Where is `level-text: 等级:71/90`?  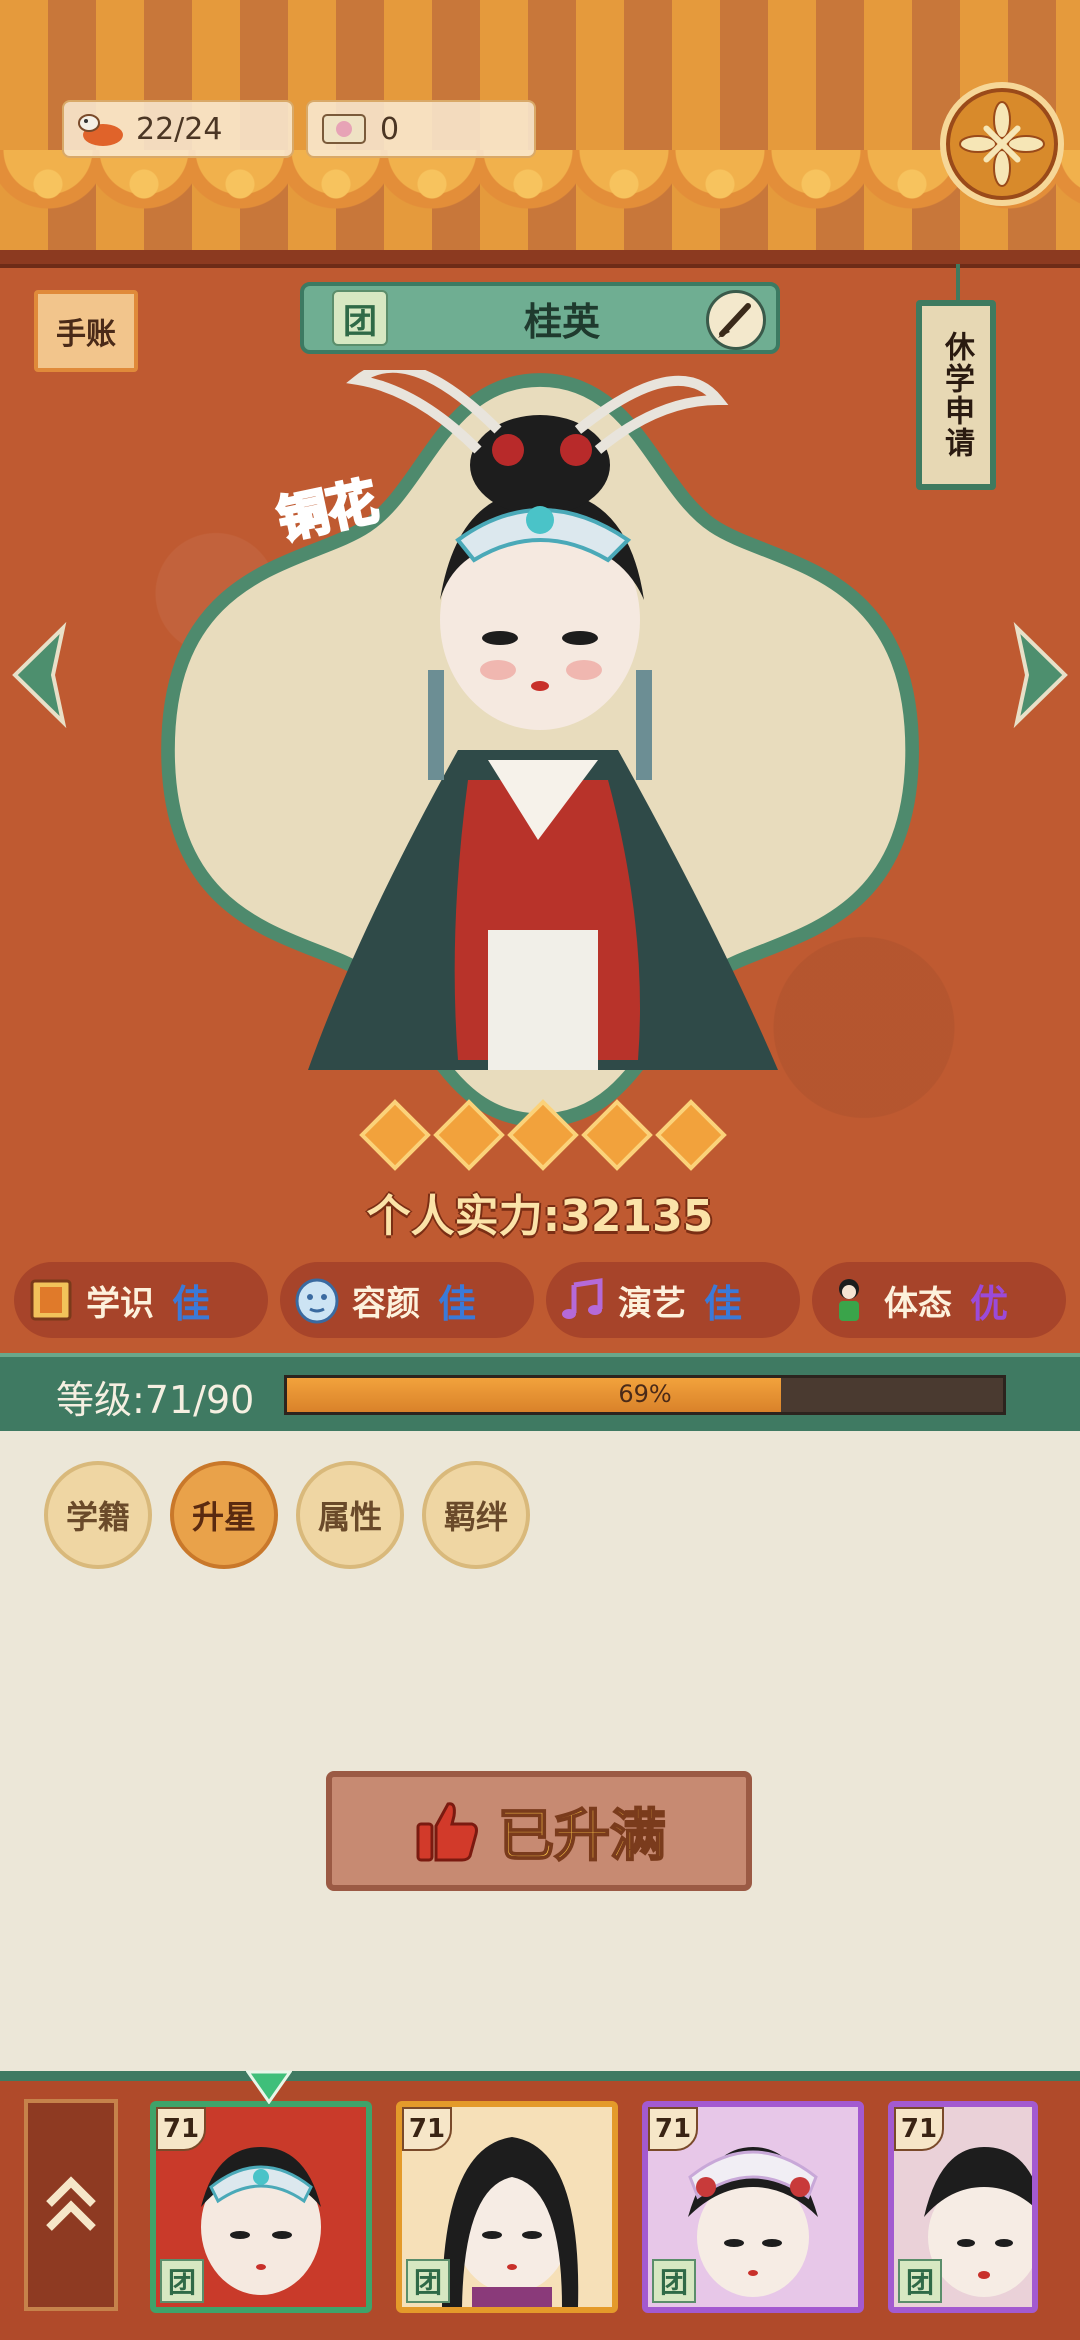
level-text: 等级:71/90 is located at coordinates (155, 1400).